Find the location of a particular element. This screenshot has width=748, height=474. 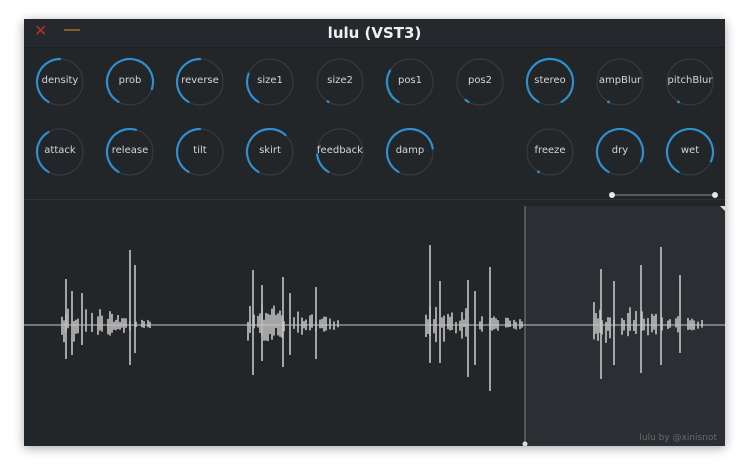

knob-tilt: tilt is located at coordinates (200, 152).